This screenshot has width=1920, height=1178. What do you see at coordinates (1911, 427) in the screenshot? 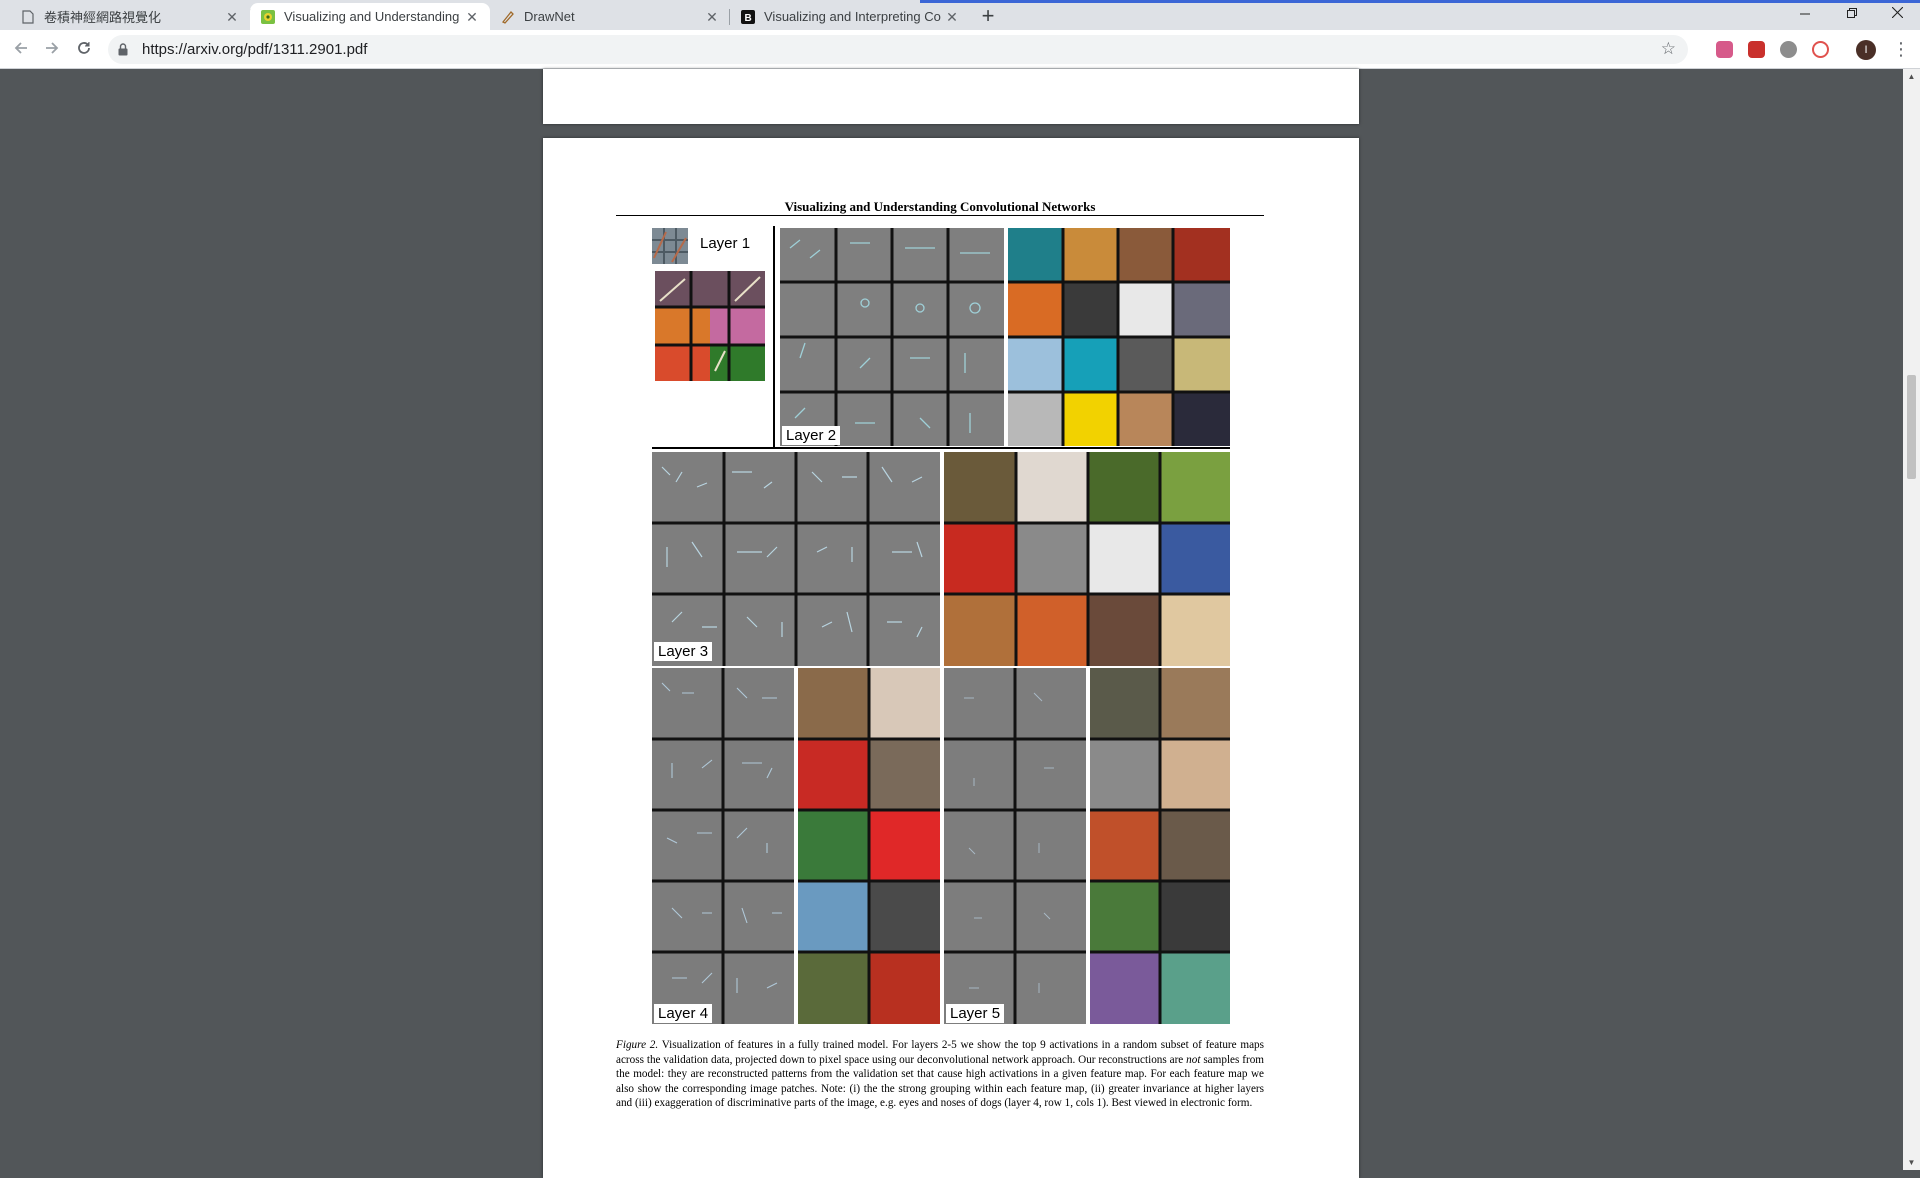
I see `scrollbar-thumb` at bounding box center [1911, 427].